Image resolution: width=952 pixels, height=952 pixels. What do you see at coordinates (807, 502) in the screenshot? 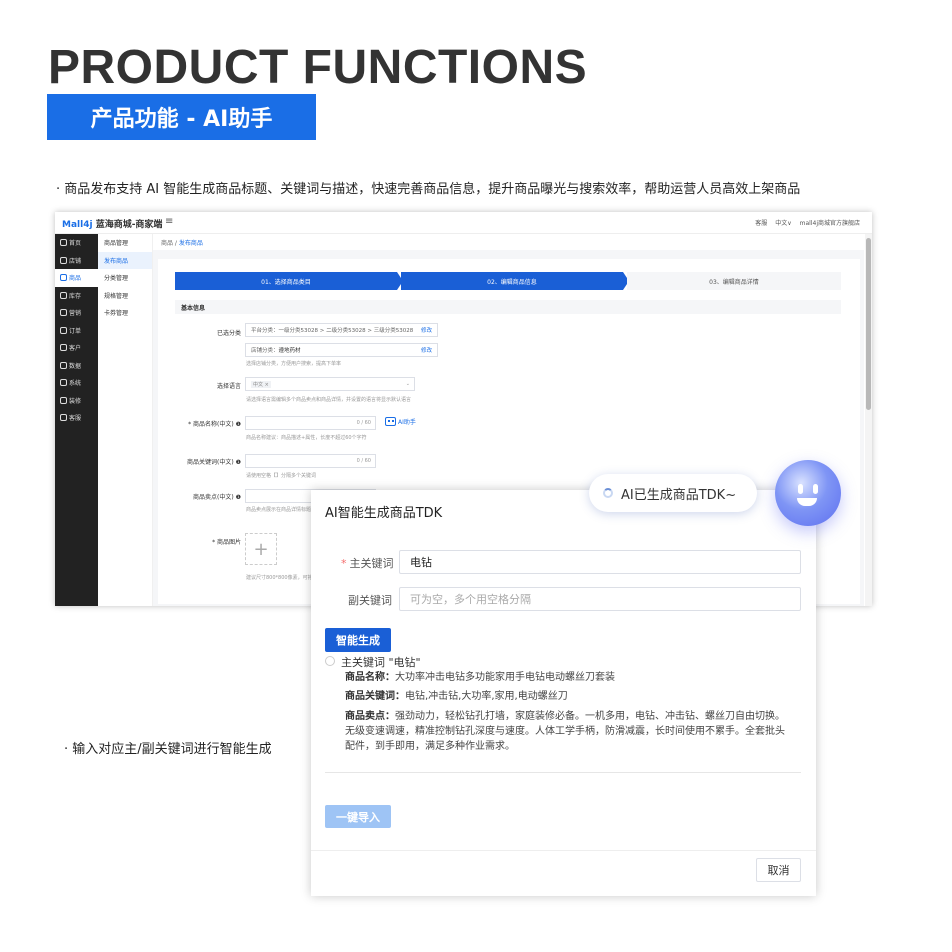
I see `mascot-mouth` at bounding box center [807, 502].